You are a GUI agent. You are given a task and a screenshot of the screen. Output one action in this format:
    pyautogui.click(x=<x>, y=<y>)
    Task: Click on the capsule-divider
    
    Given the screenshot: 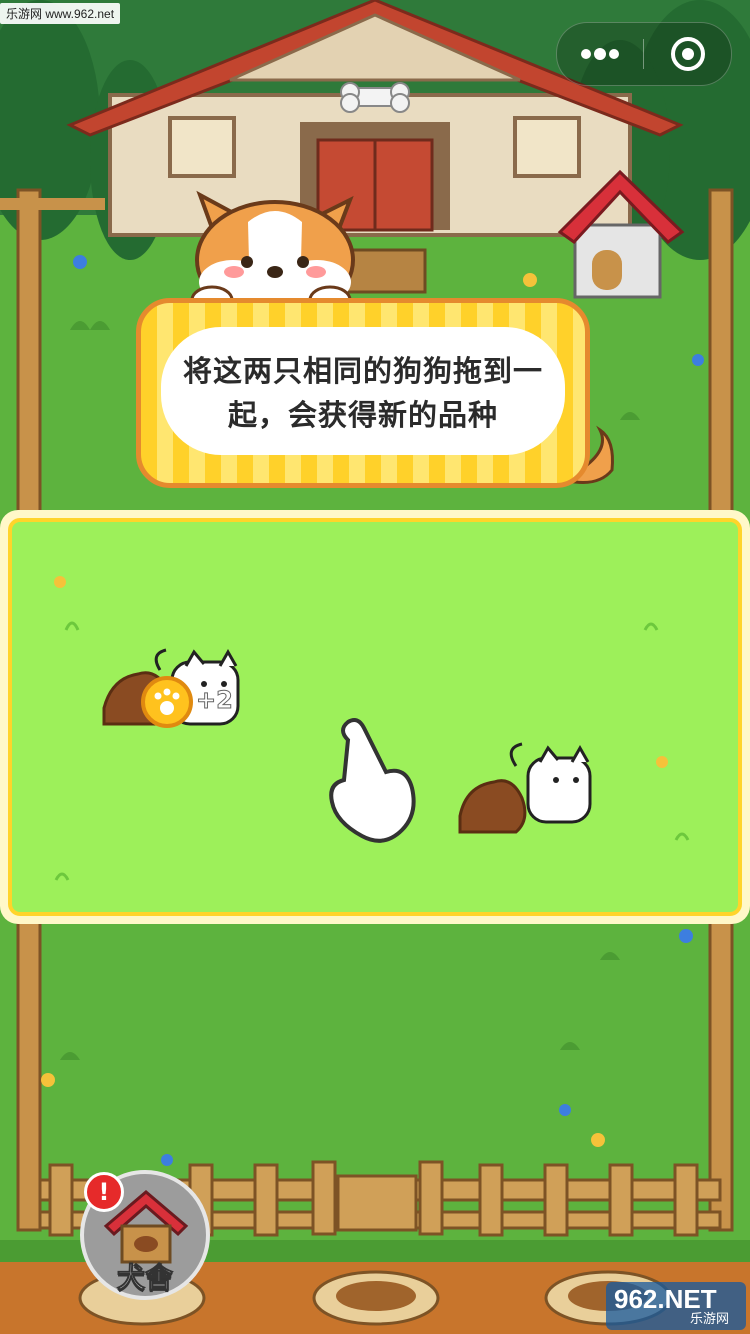 What is the action you would take?
    pyautogui.click(x=643, y=54)
    